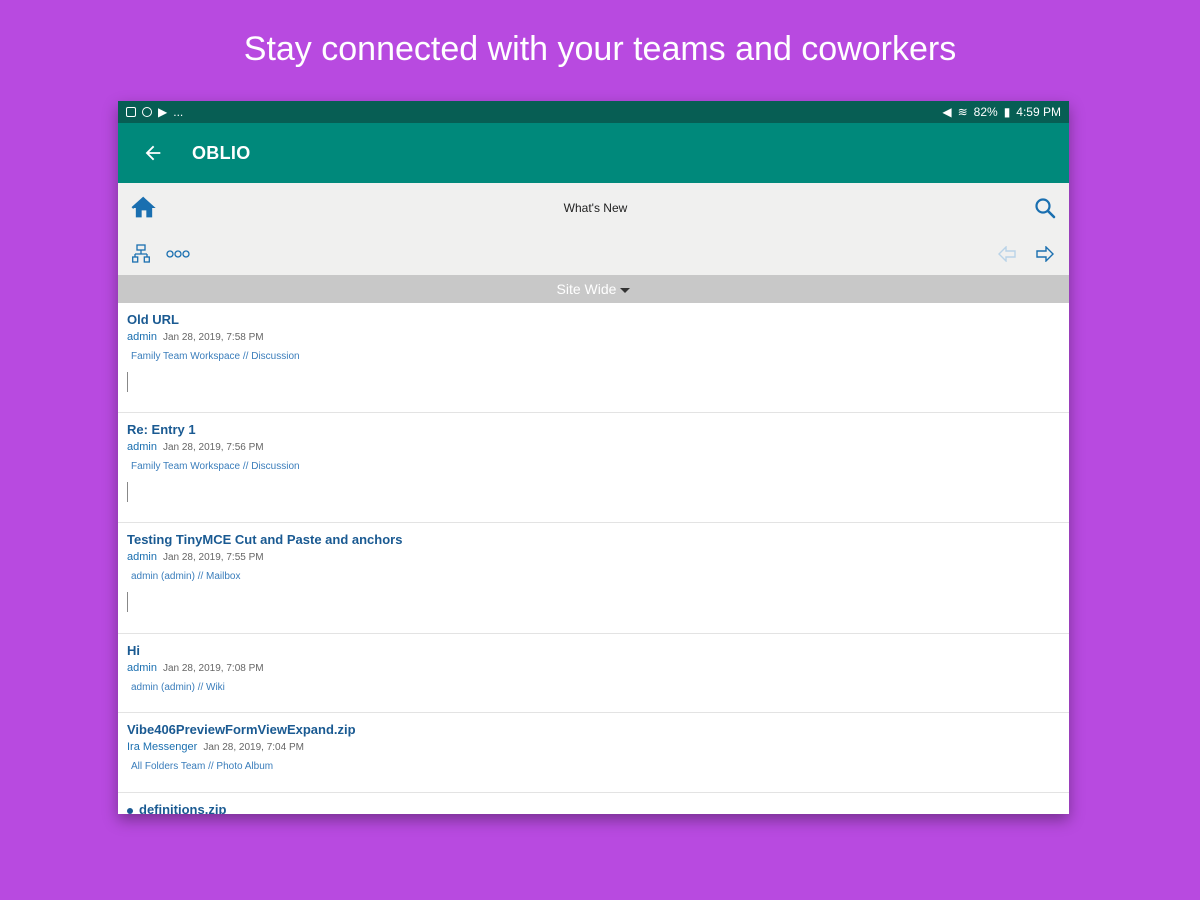 The height and width of the screenshot is (900, 1200). Describe the element at coordinates (1038, 112) in the screenshot. I see `clock-time: 4:59 PM` at that location.